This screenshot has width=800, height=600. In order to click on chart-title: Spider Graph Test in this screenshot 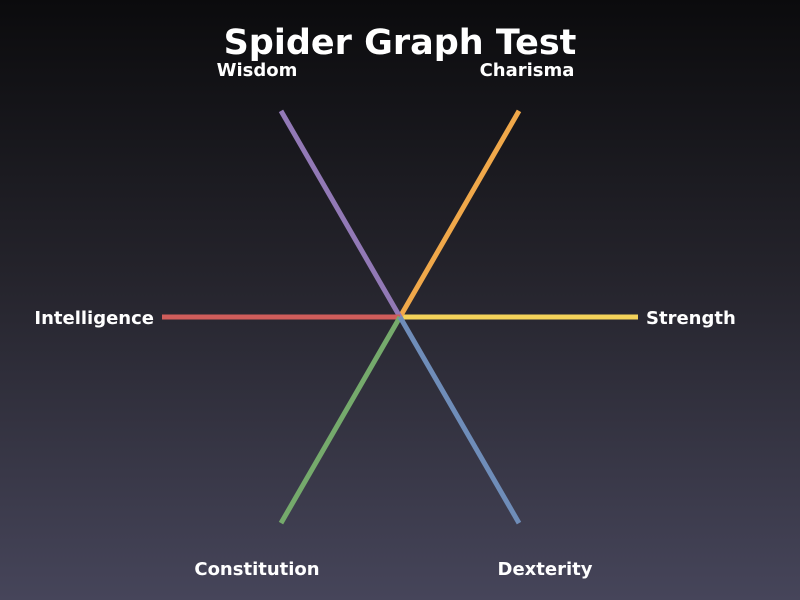, I will do `click(400, 43)`.